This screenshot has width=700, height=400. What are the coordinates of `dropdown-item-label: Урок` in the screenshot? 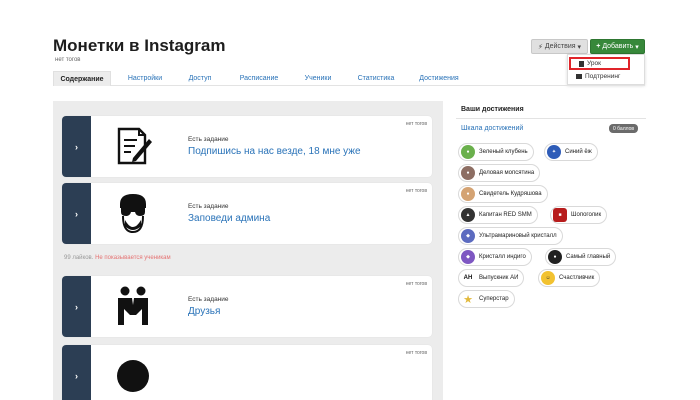 It's located at (594, 63).